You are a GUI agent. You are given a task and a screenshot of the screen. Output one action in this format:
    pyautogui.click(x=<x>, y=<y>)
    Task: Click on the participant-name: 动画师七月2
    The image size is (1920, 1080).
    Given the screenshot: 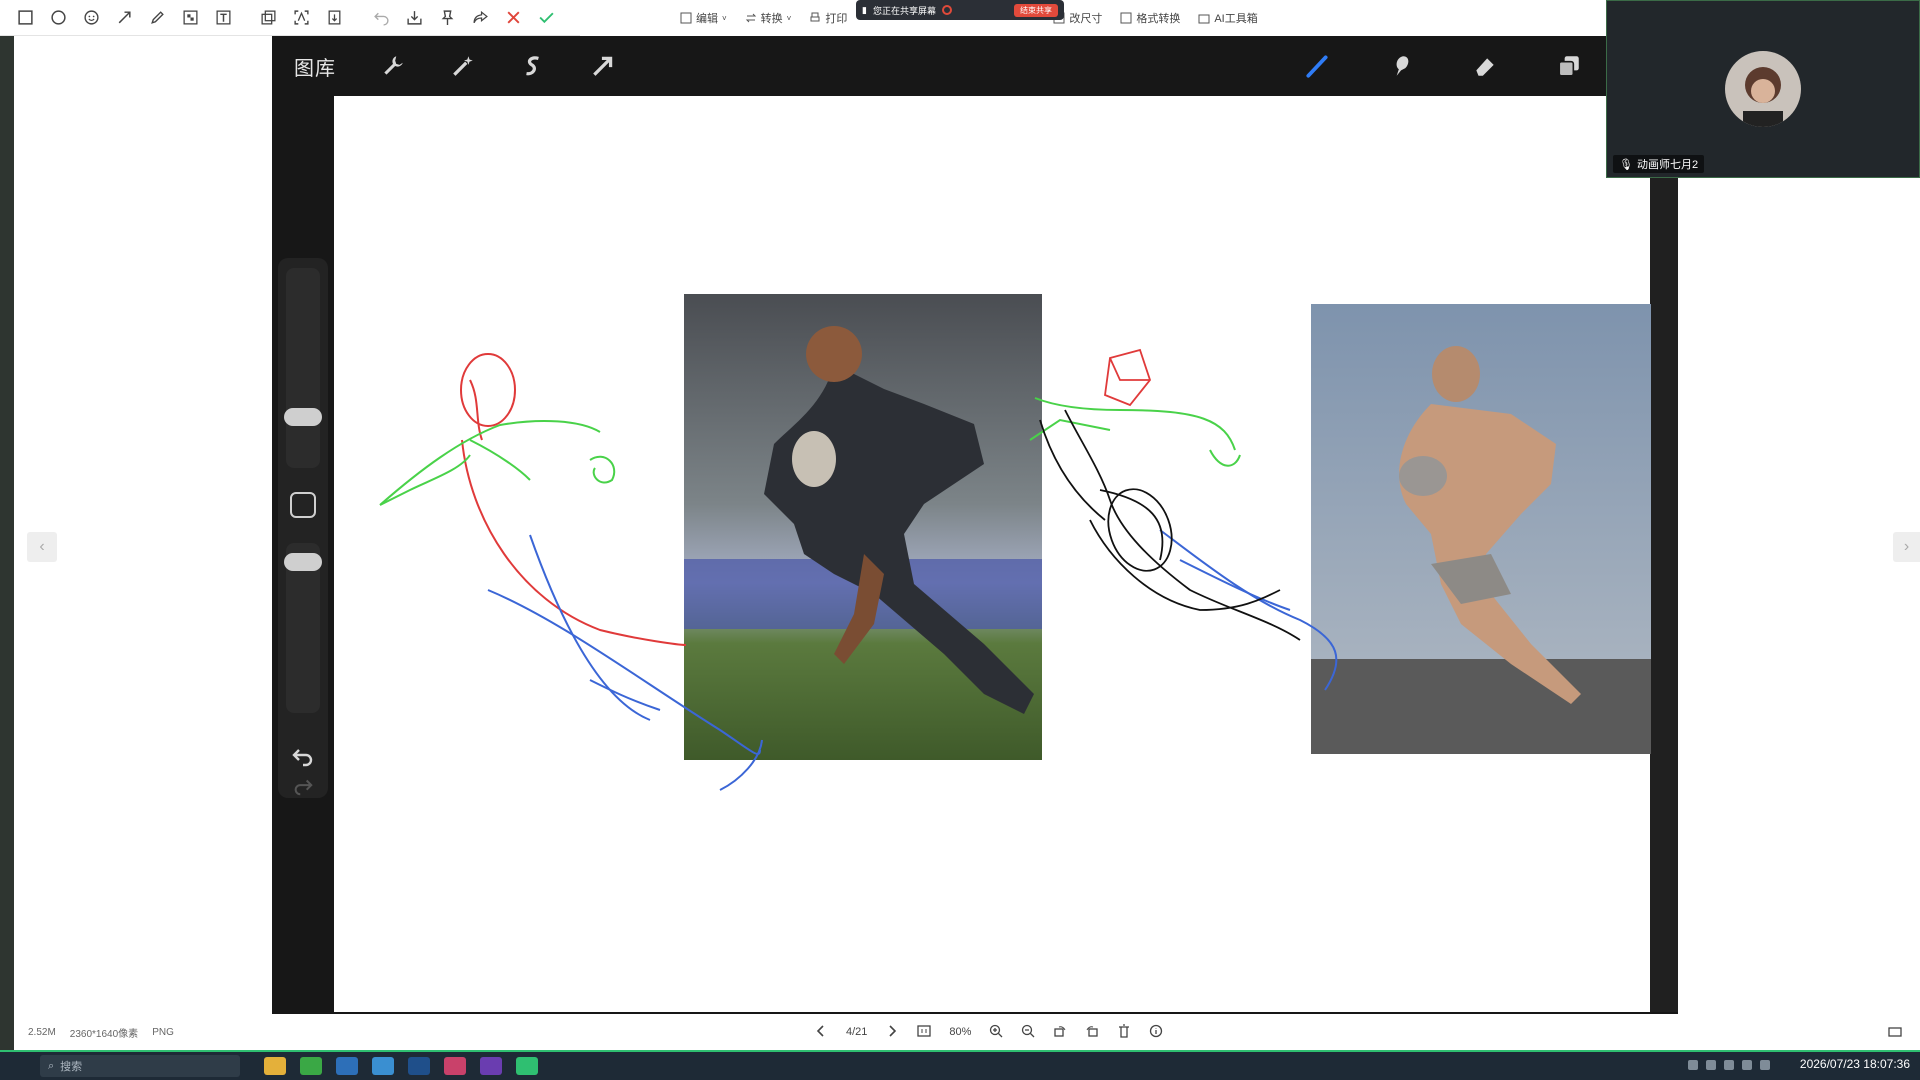 What is the action you would take?
    pyautogui.click(x=1667, y=165)
    